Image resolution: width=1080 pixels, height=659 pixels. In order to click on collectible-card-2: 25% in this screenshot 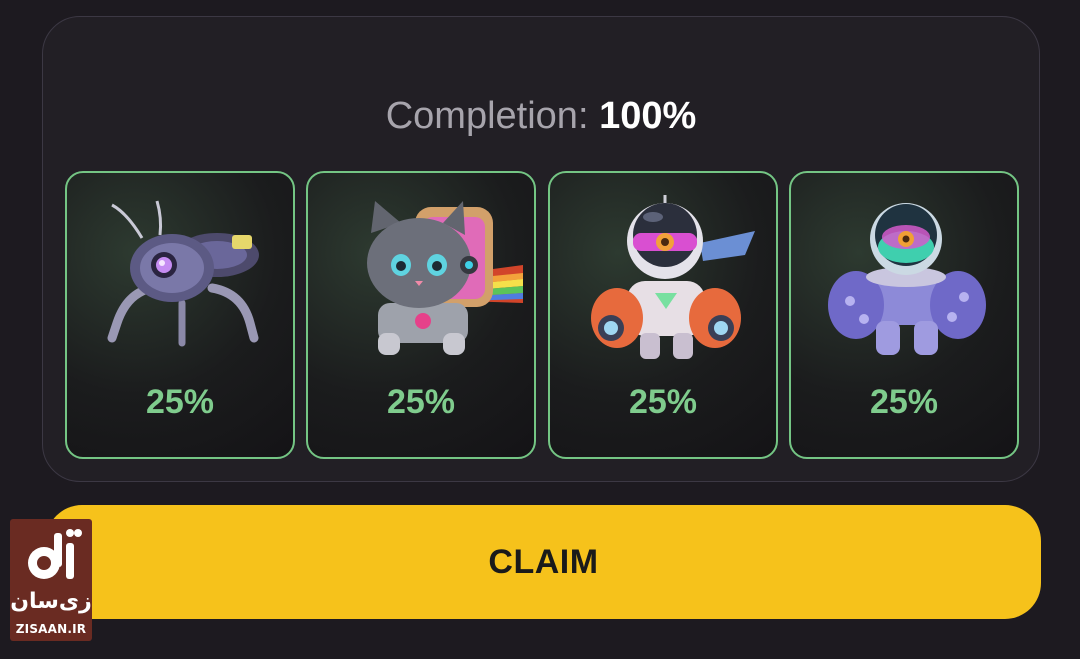, I will do `click(421, 315)`.